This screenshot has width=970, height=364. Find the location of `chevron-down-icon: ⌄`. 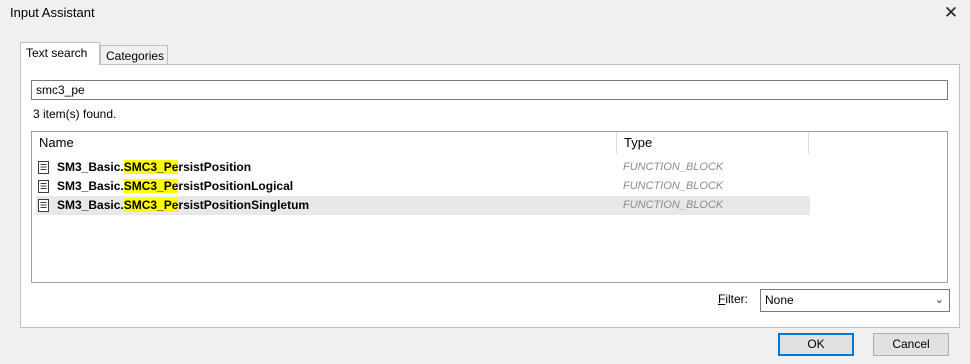

chevron-down-icon: ⌄ is located at coordinates (939, 300).